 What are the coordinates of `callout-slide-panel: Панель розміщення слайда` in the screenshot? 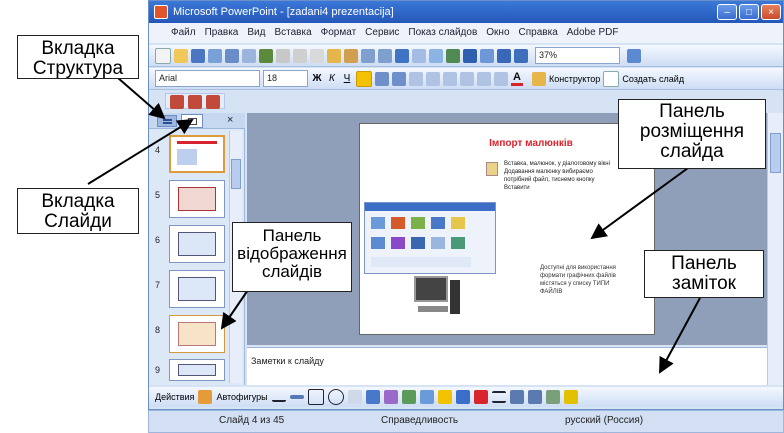 It's located at (692, 134).